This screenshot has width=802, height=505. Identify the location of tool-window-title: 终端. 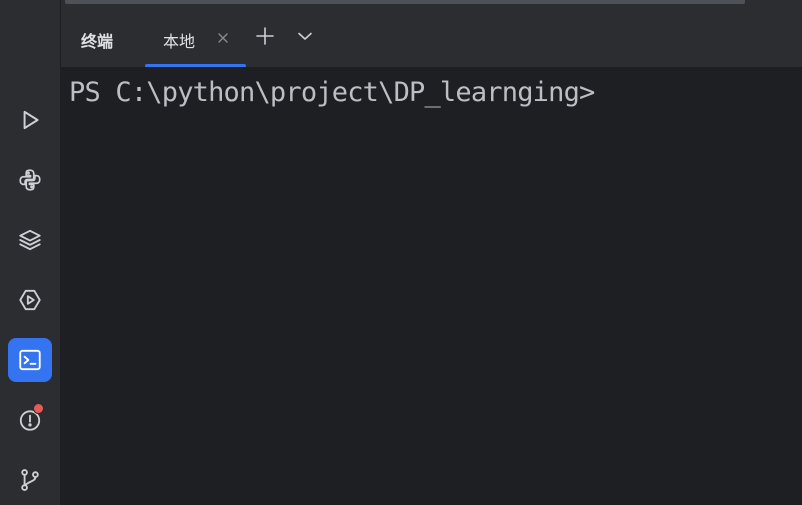
(97, 41).